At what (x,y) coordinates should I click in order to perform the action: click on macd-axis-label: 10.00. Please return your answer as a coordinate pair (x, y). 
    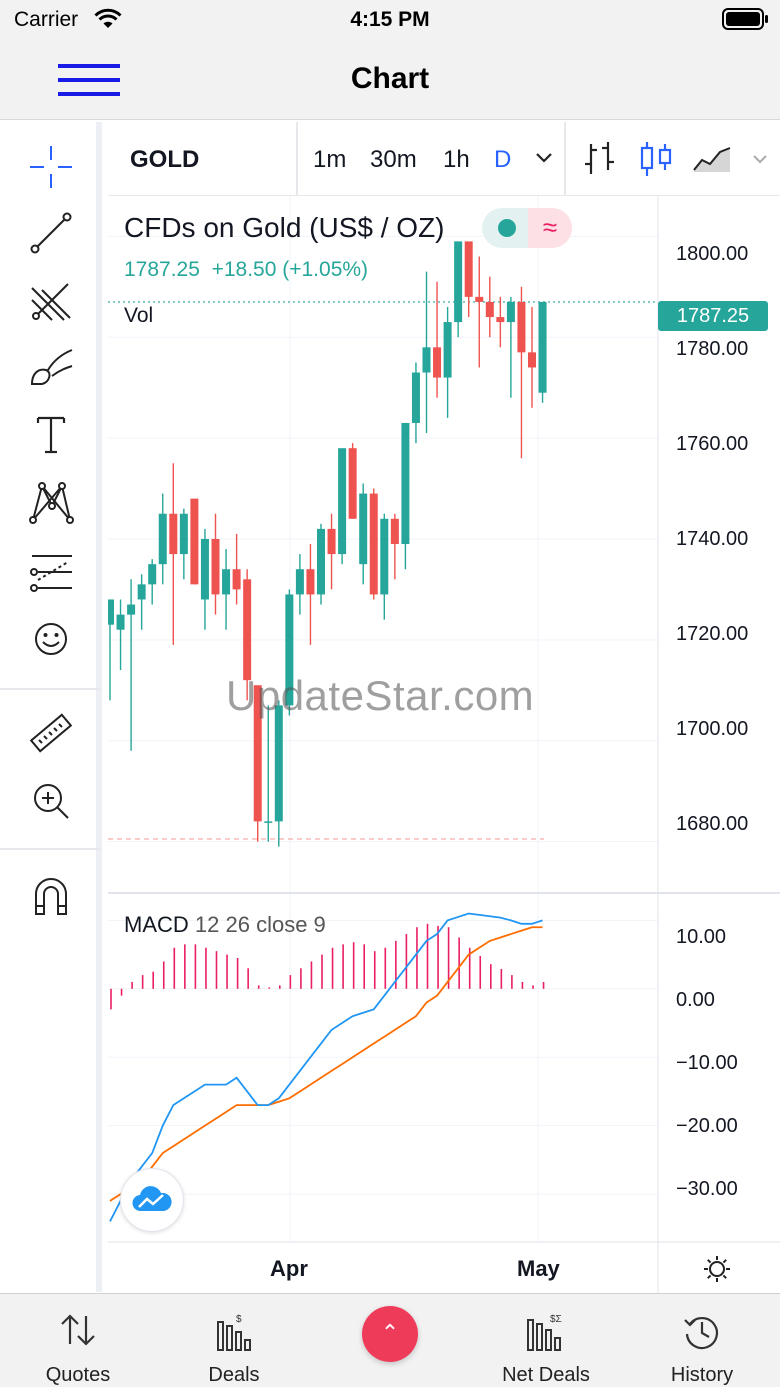
    Looking at the image, I should click on (701, 937).